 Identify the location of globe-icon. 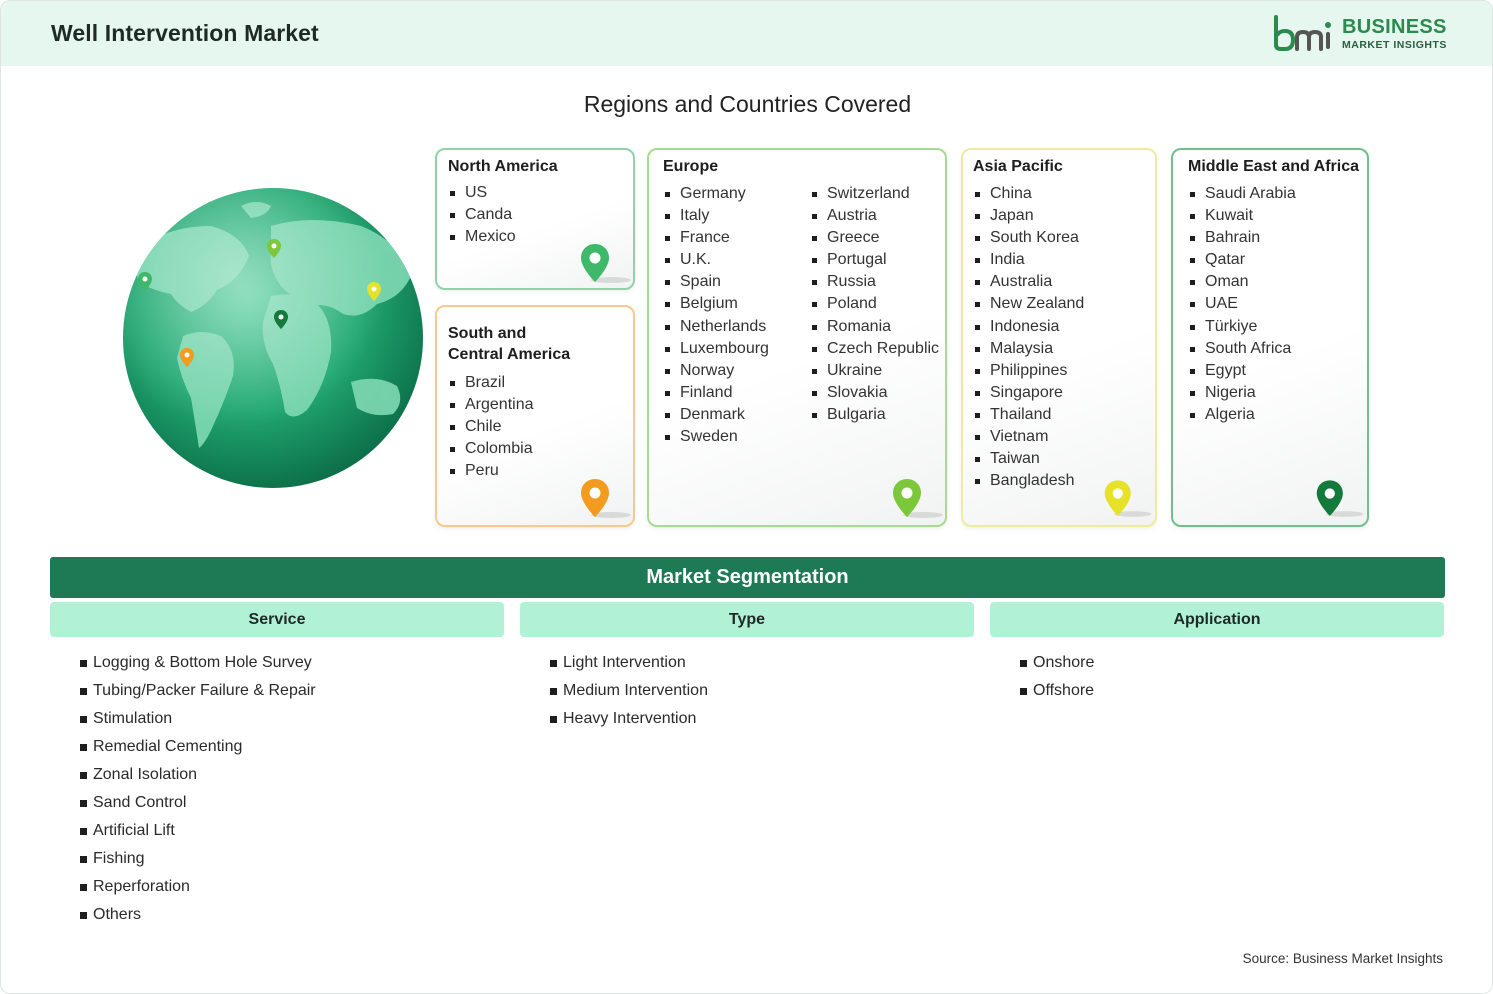
(273, 338).